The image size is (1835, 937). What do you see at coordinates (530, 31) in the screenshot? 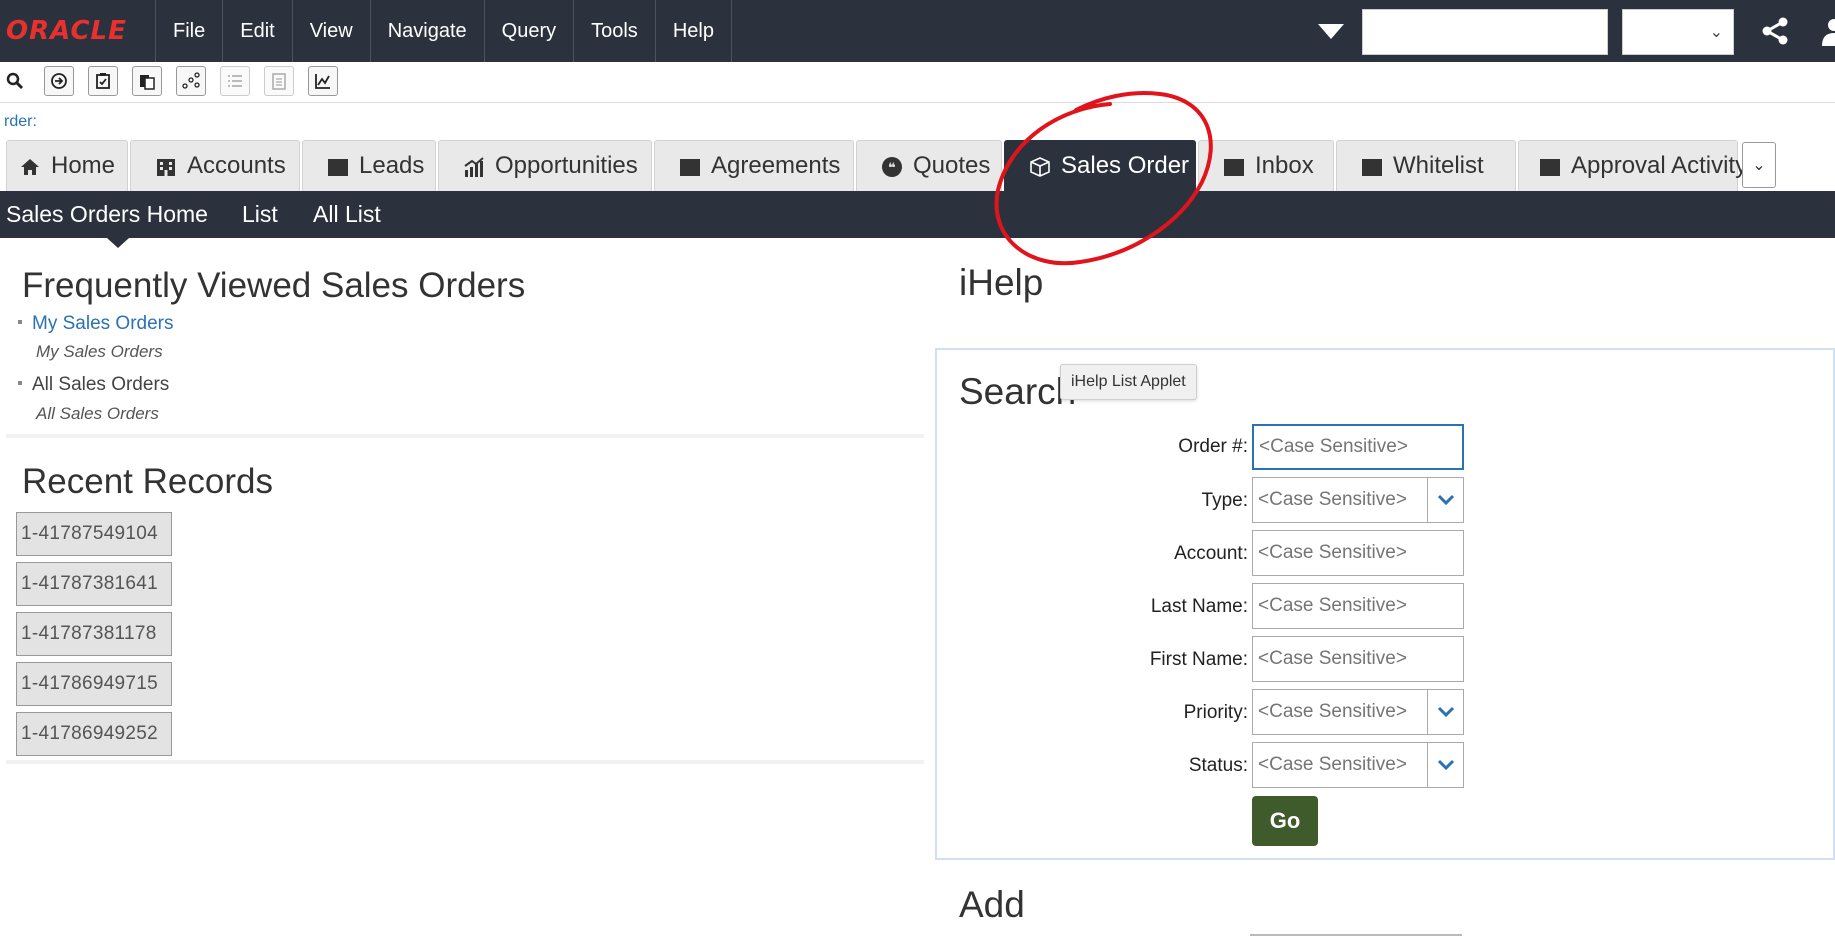
I see `menu-query: Query` at bounding box center [530, 31].